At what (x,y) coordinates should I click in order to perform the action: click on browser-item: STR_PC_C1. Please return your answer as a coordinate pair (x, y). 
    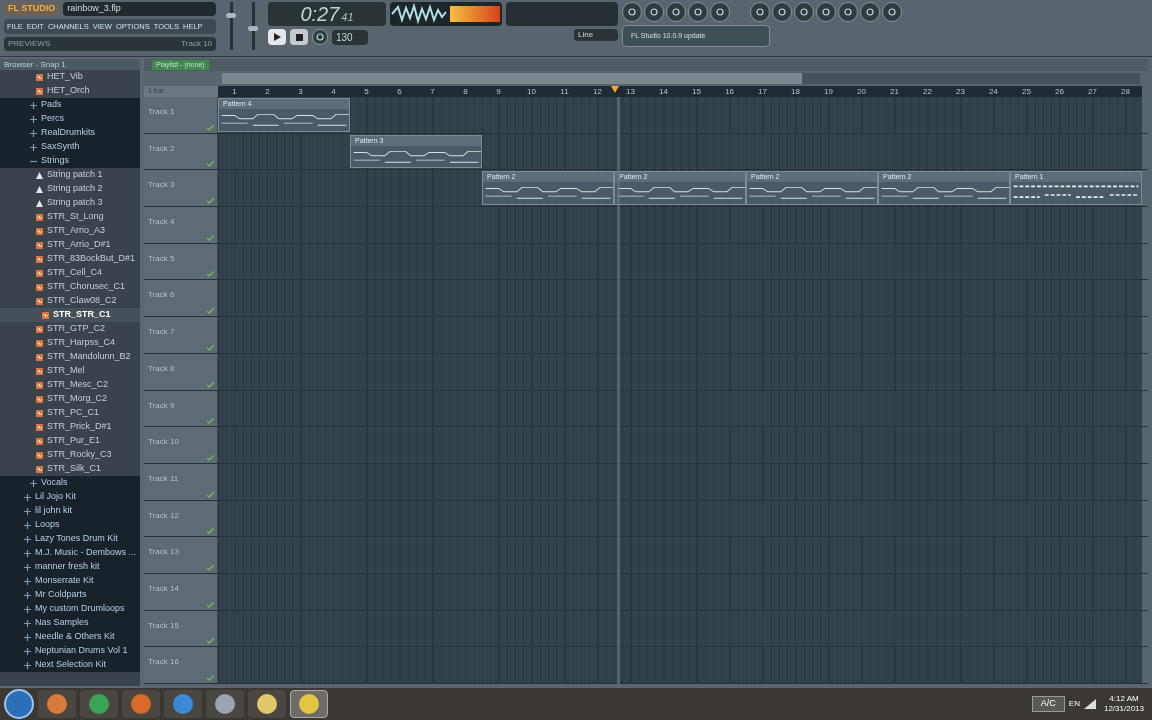
    Looking at the image, I should click on (70, 413).